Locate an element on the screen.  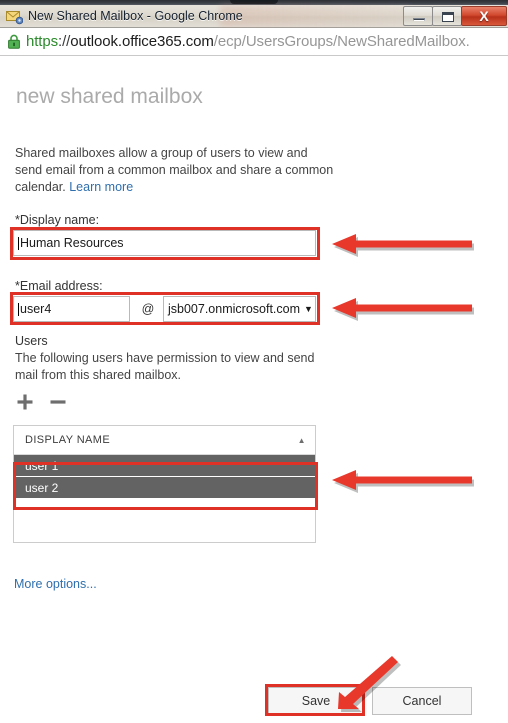
maximize-icon is located at coordinates (448, 17).